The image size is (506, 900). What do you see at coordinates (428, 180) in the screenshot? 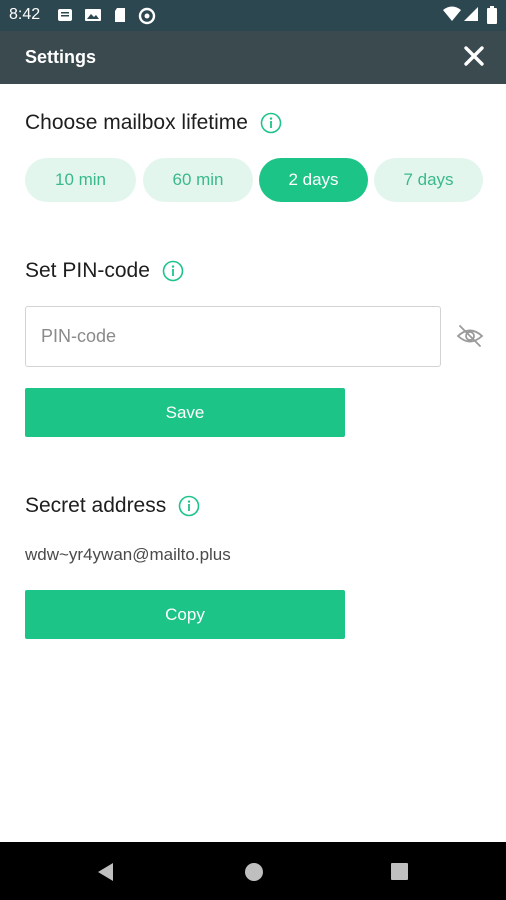
I see `lifetime-option-7days: 7 days` at bounding box center [428, 180].